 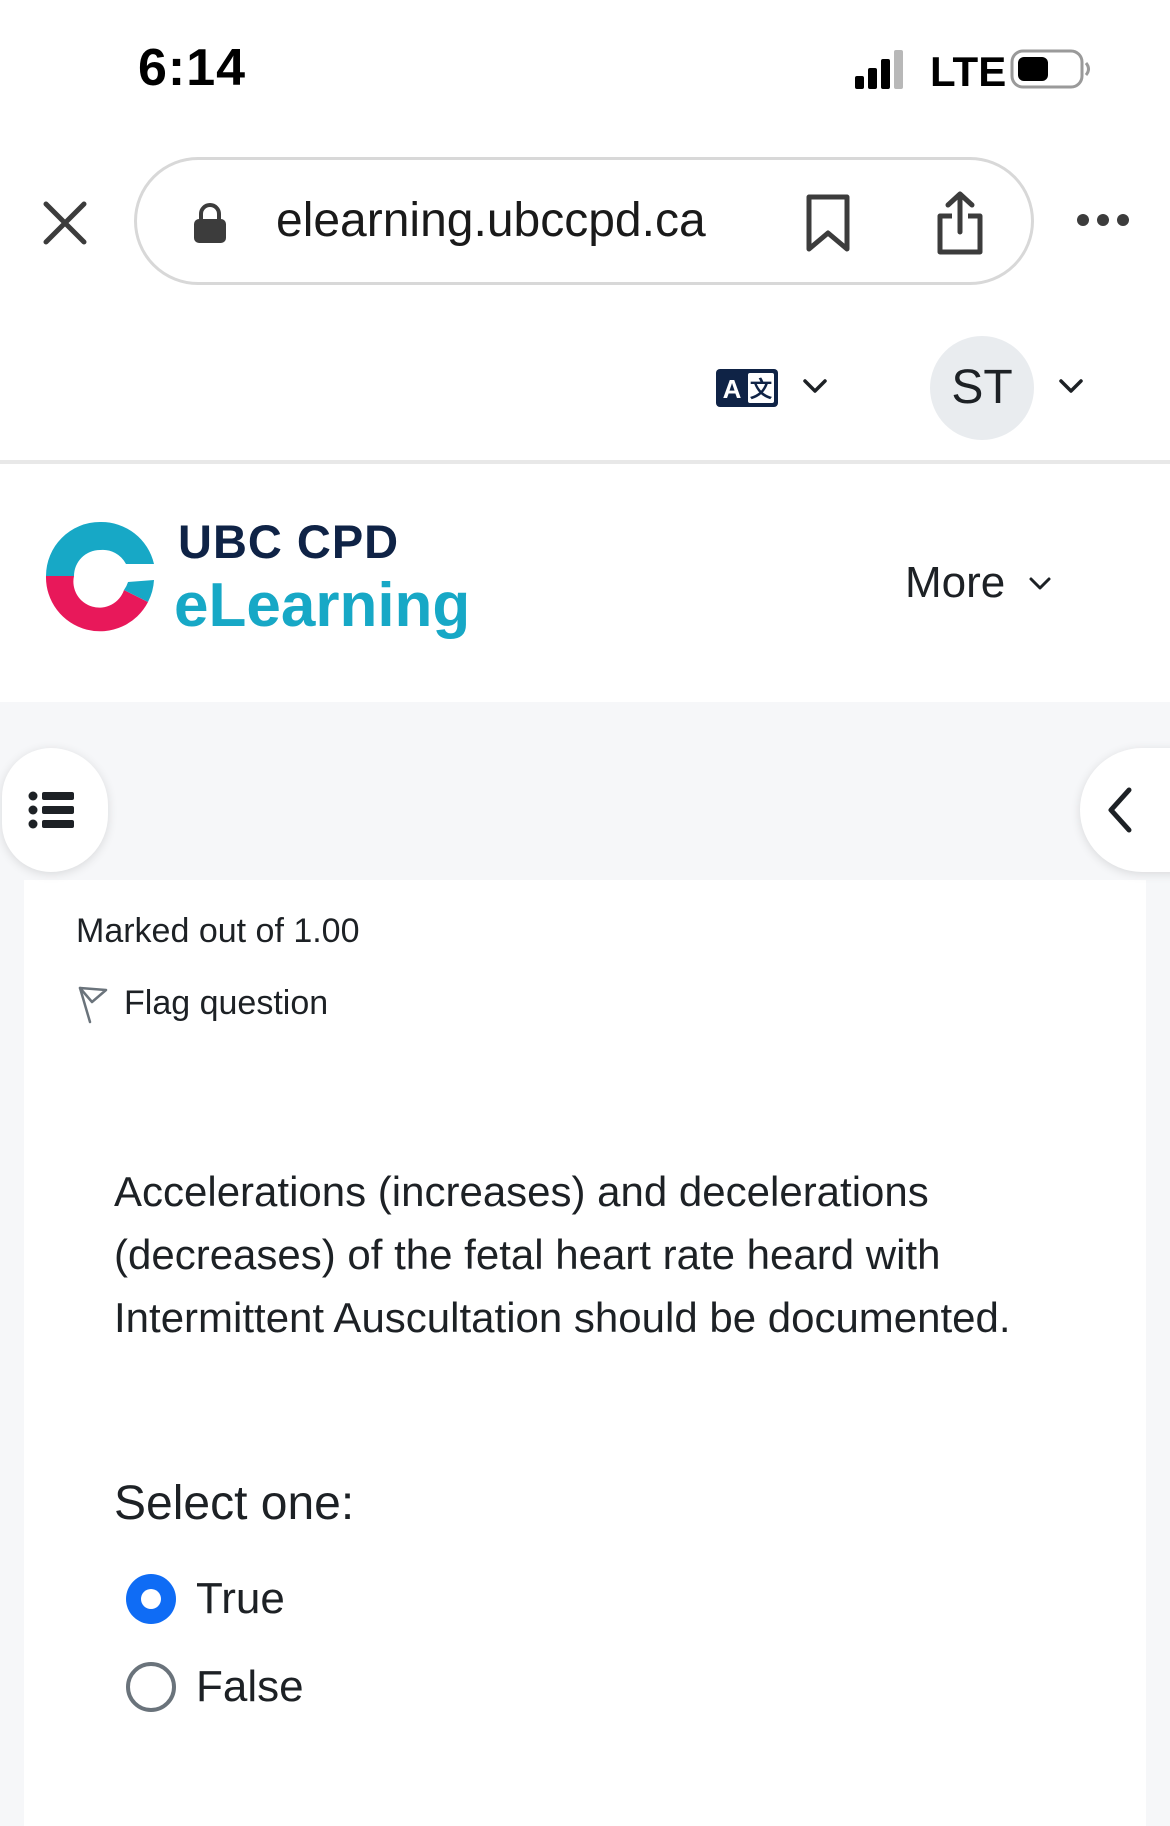 What do you see at coordinates (226, 1003) in the screenshot?
I see `flag-question-link: Flag question` at bounding box center [226, 1003].